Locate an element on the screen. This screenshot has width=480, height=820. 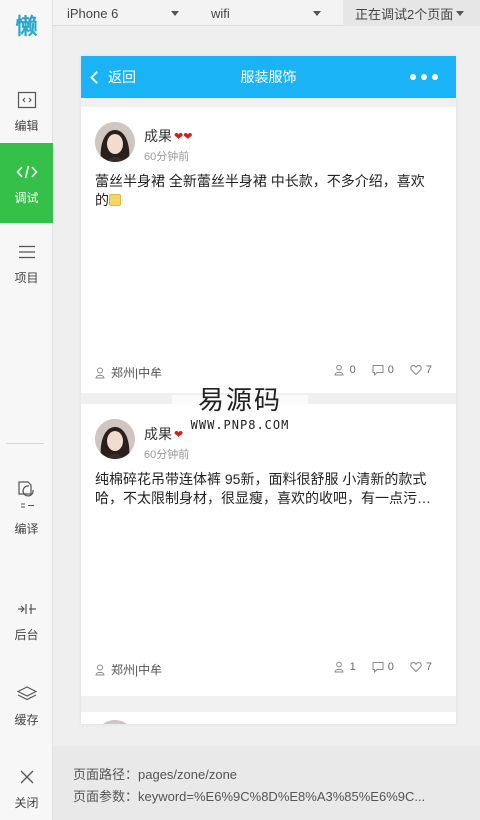
layers-icon is located at coordinates (27, 694).